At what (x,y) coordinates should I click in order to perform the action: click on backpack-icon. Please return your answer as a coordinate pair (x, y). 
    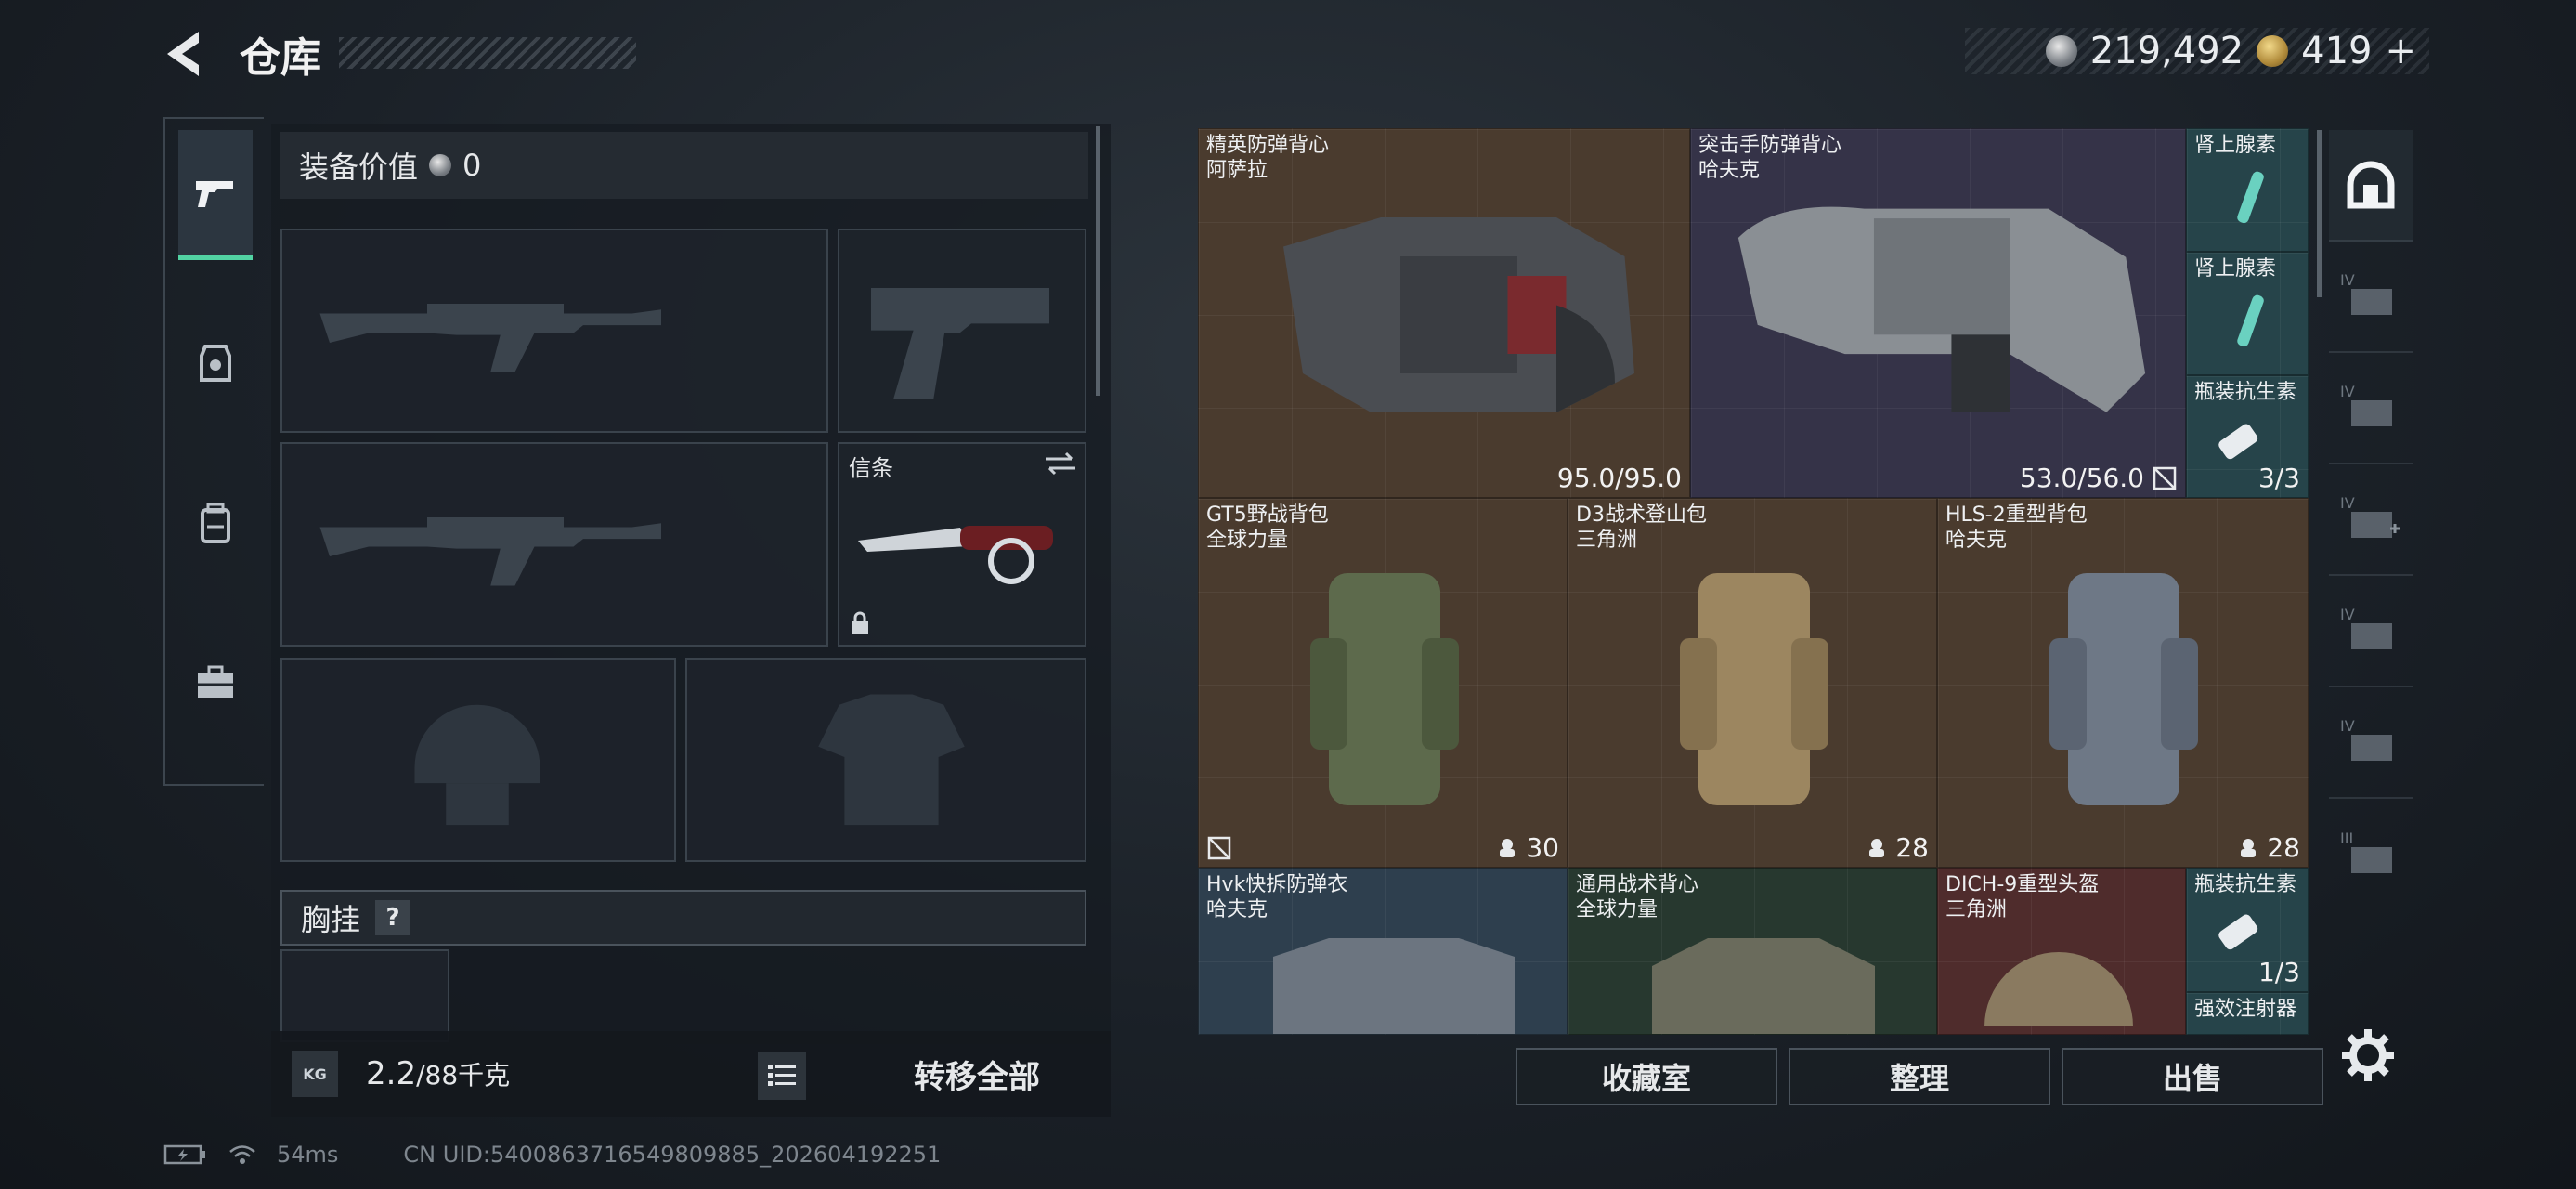
    Looking at the image, I should click on (215, 523).